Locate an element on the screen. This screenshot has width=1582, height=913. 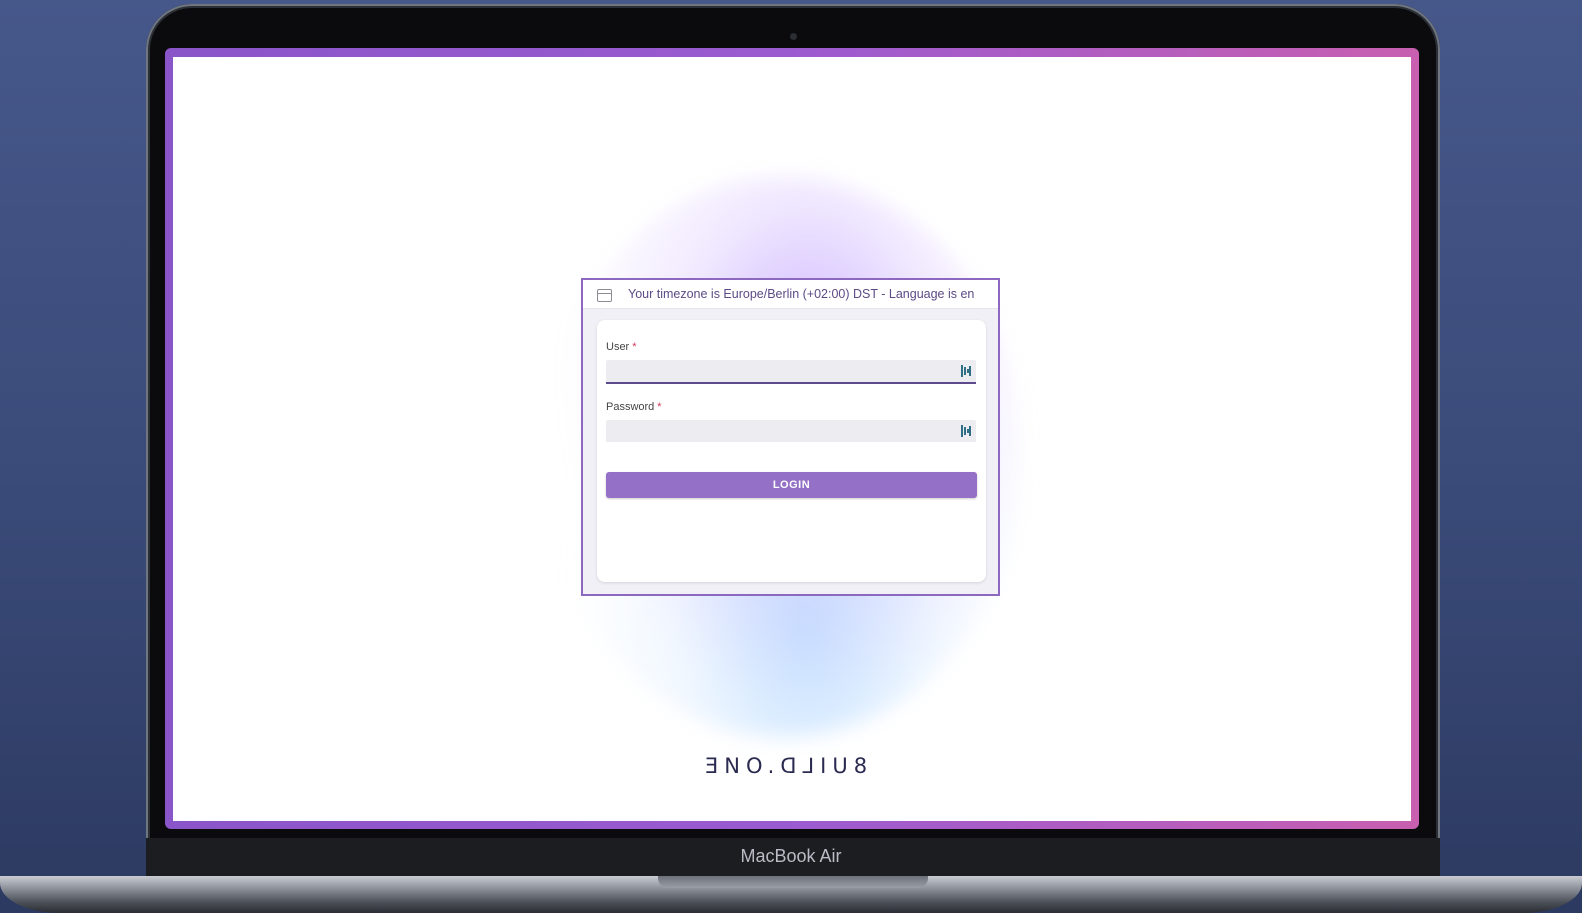
laptop-hinge-notch is located at coordinates (793, 882).